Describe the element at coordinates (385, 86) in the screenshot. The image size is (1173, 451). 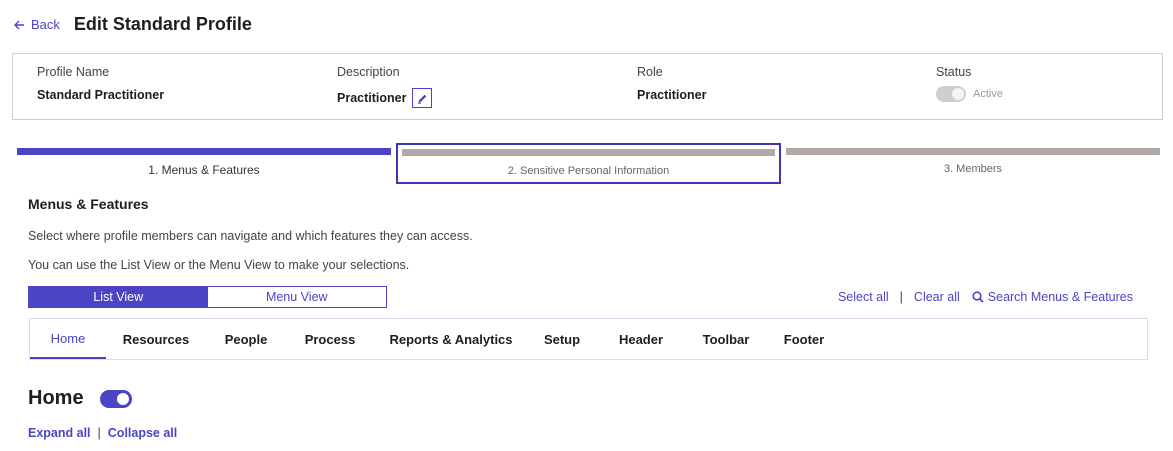
I see `description-field: Description Practitioner` at that location.